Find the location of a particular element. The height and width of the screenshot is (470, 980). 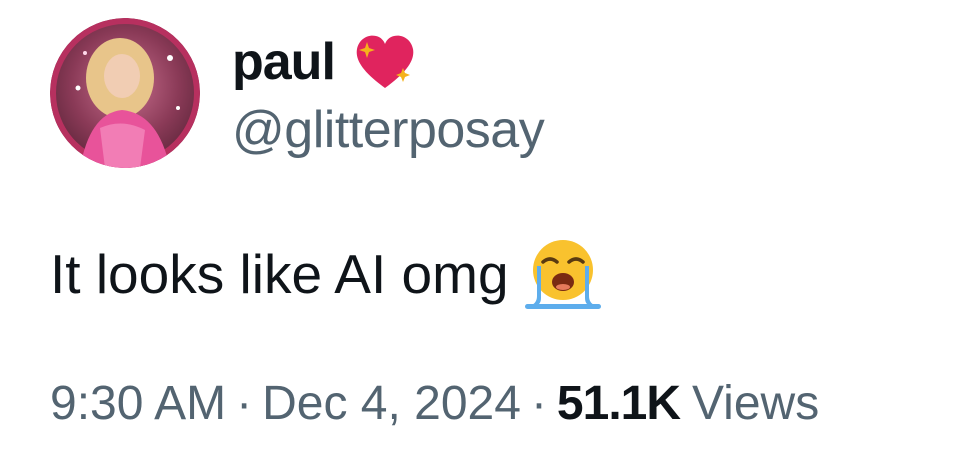

author-handle: @glitterposay is located at coordinates (388, 130).